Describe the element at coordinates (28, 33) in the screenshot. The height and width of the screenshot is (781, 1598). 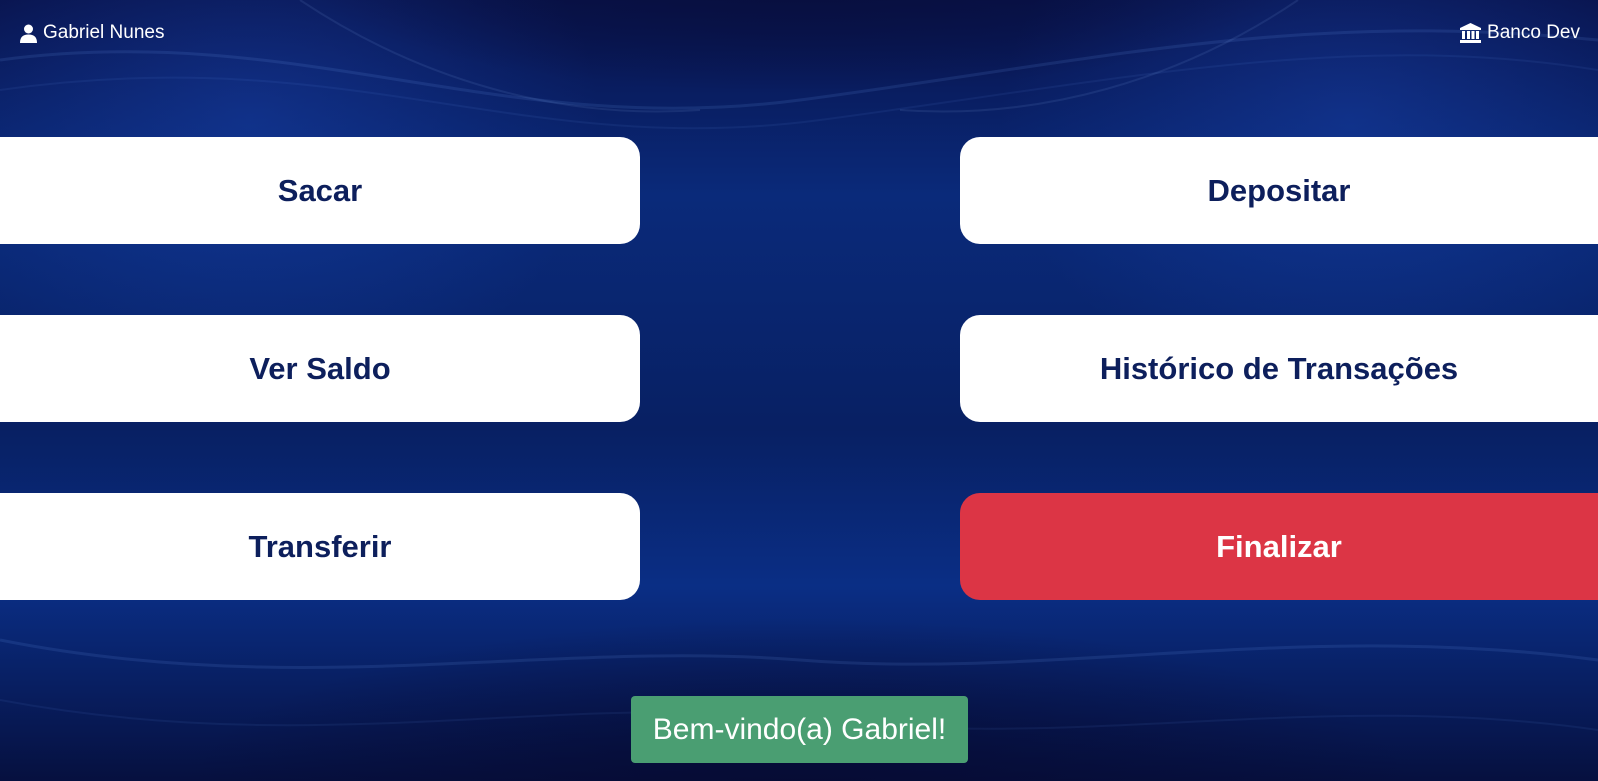
I see `user-icon` at that location.